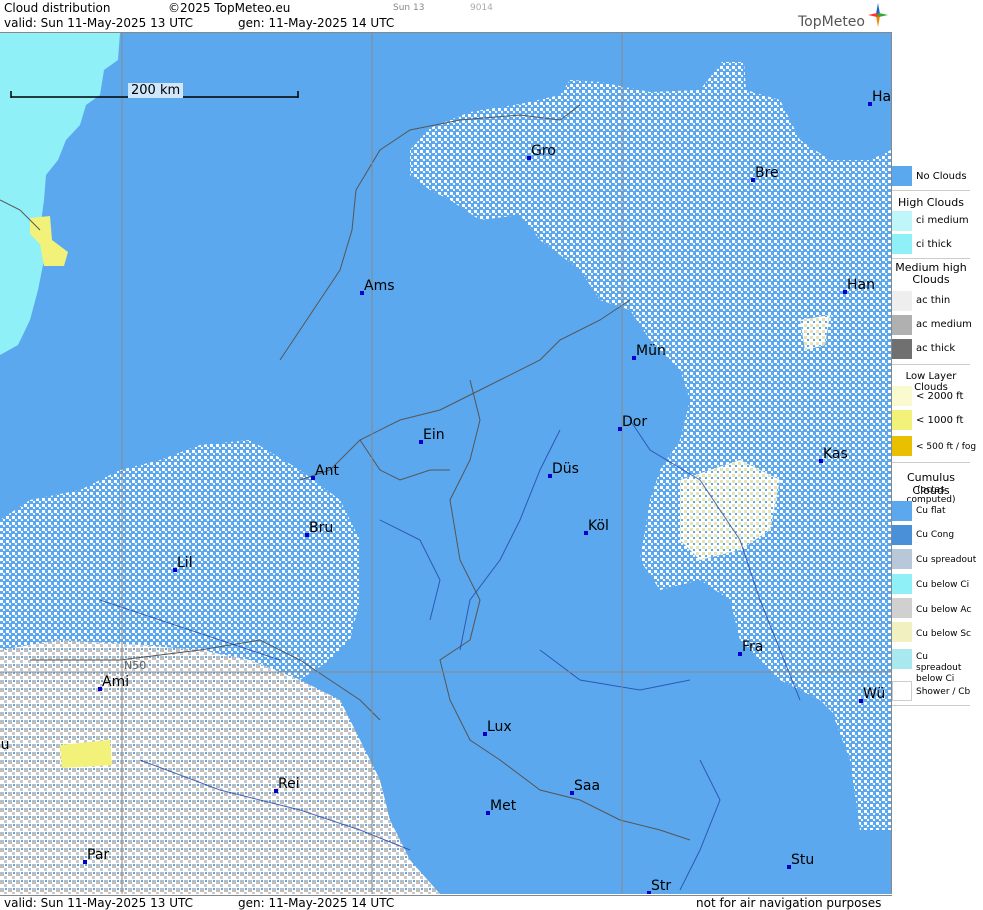 Image resolution: width=983 pixels, height=910 pixels. What do you see at coordinates (135, 665) in the screenshot?
I see `grid-label: N50` at bounding box center [135, 665].